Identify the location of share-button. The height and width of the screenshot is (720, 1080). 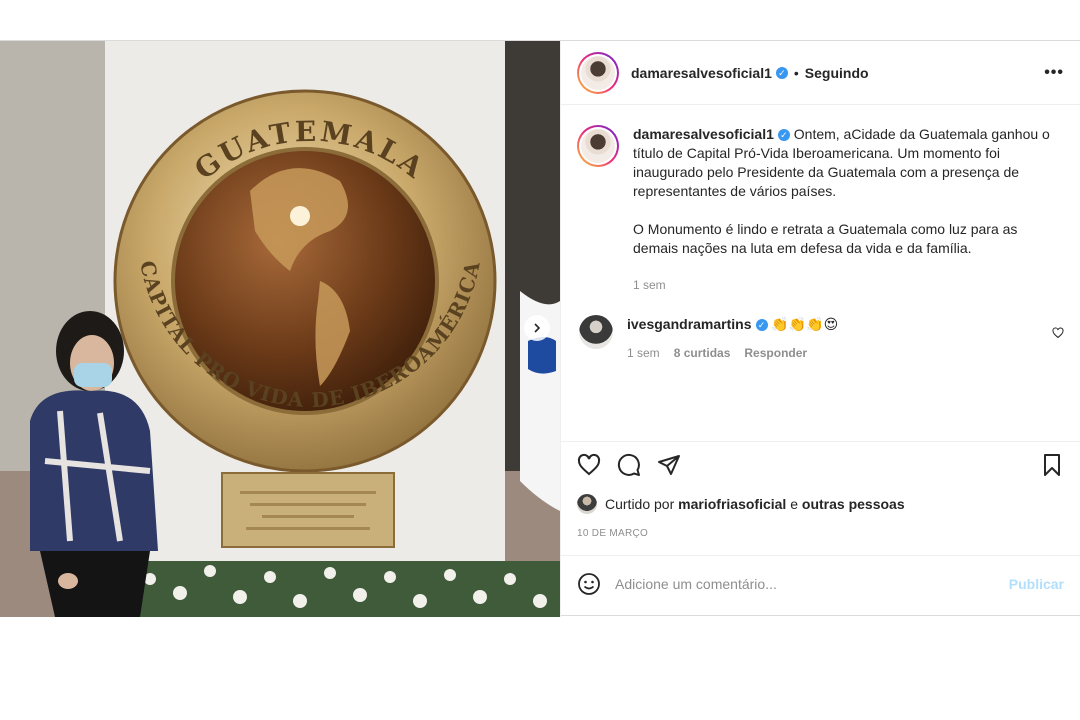
(669, 465).